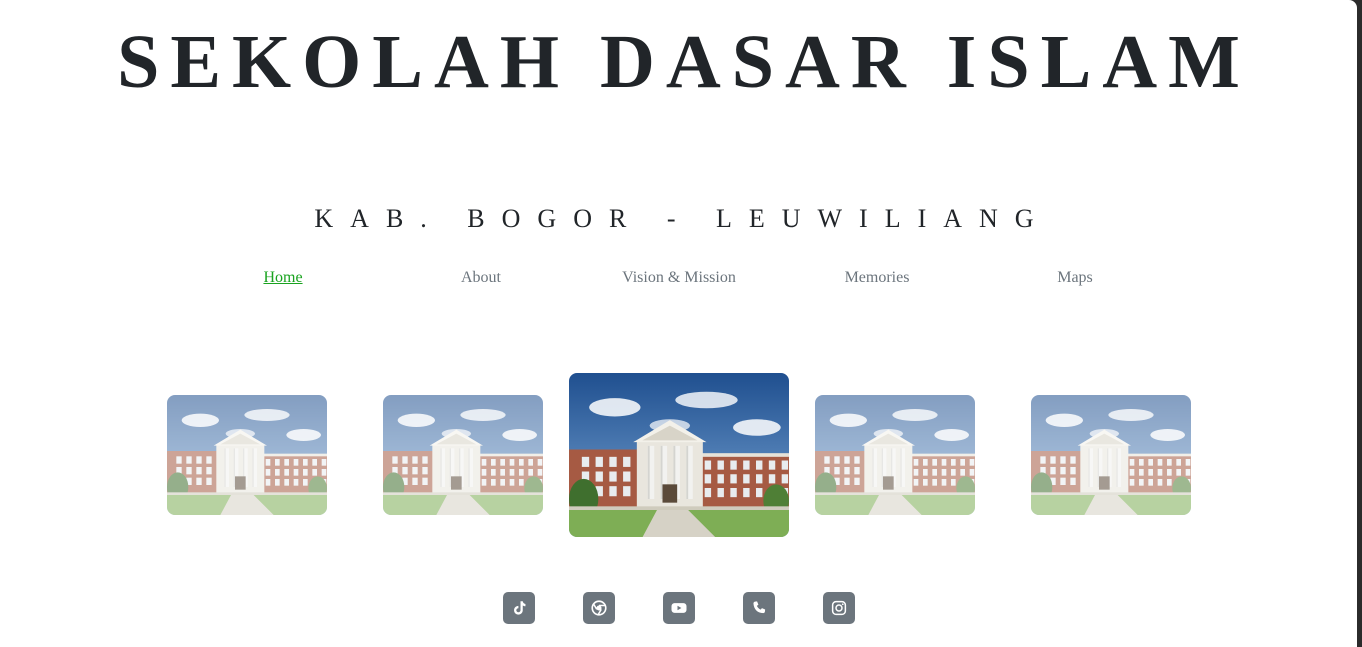 Image resolution: width=1362 pixels, height=647 pixels. I want to click on phone-icon, so click(759, 608).